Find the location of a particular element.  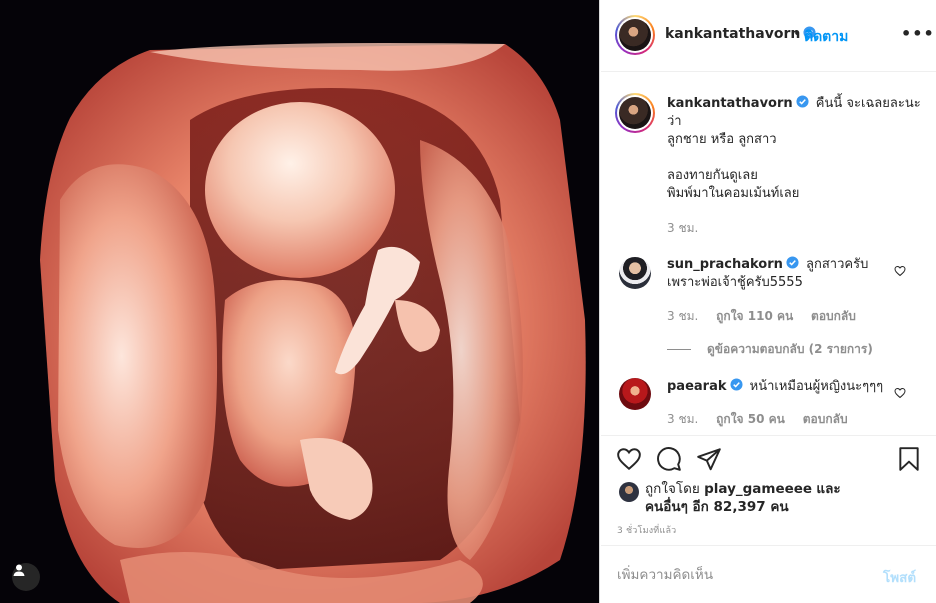

caption-time: 3 ชม. is located at coordinates (682, 228).